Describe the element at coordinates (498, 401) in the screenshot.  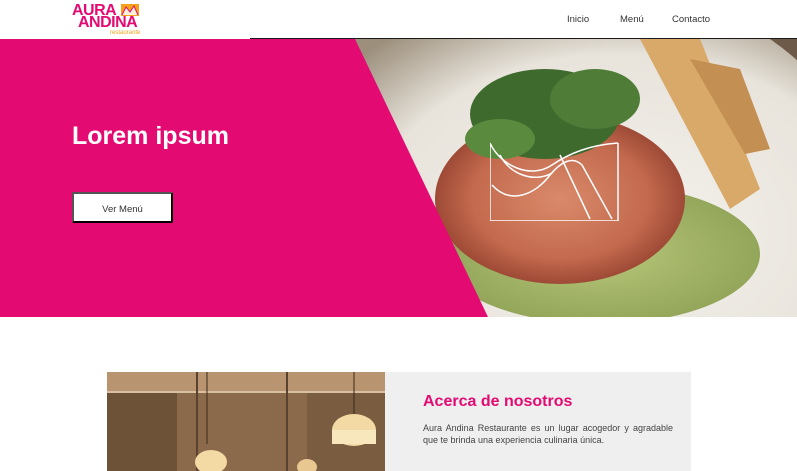
I see `about-title: Acerca de nosotros` at that location.